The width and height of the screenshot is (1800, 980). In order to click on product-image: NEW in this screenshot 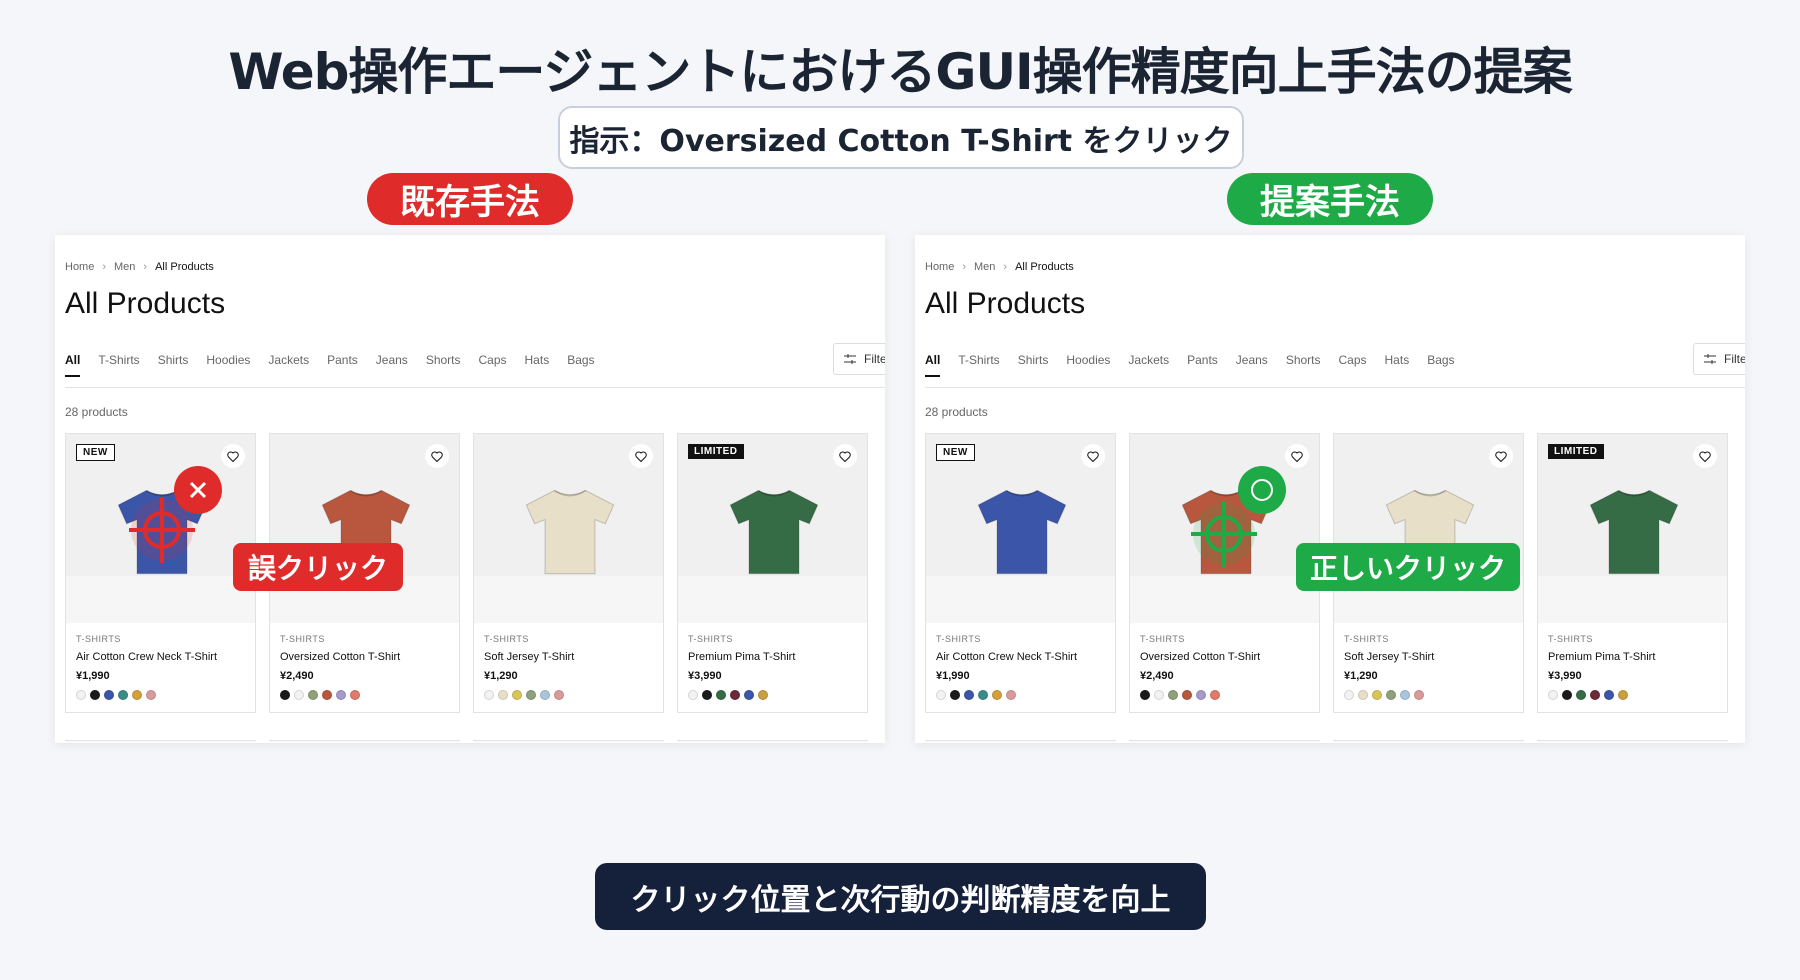, I will do `click(1020, 528)`.